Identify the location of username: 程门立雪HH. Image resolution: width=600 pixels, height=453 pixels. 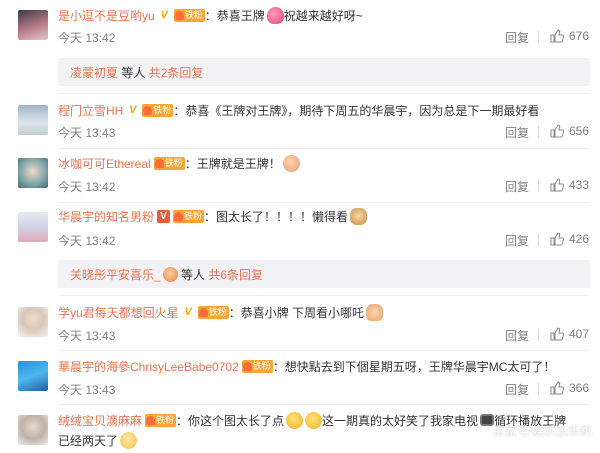
(90, 110).